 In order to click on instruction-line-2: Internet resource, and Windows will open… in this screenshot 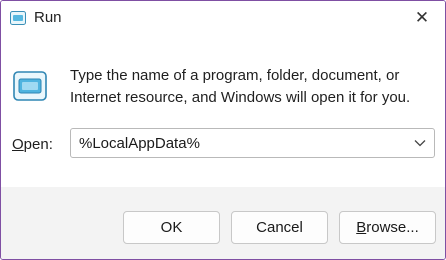, I will do `click(240, 97)`.